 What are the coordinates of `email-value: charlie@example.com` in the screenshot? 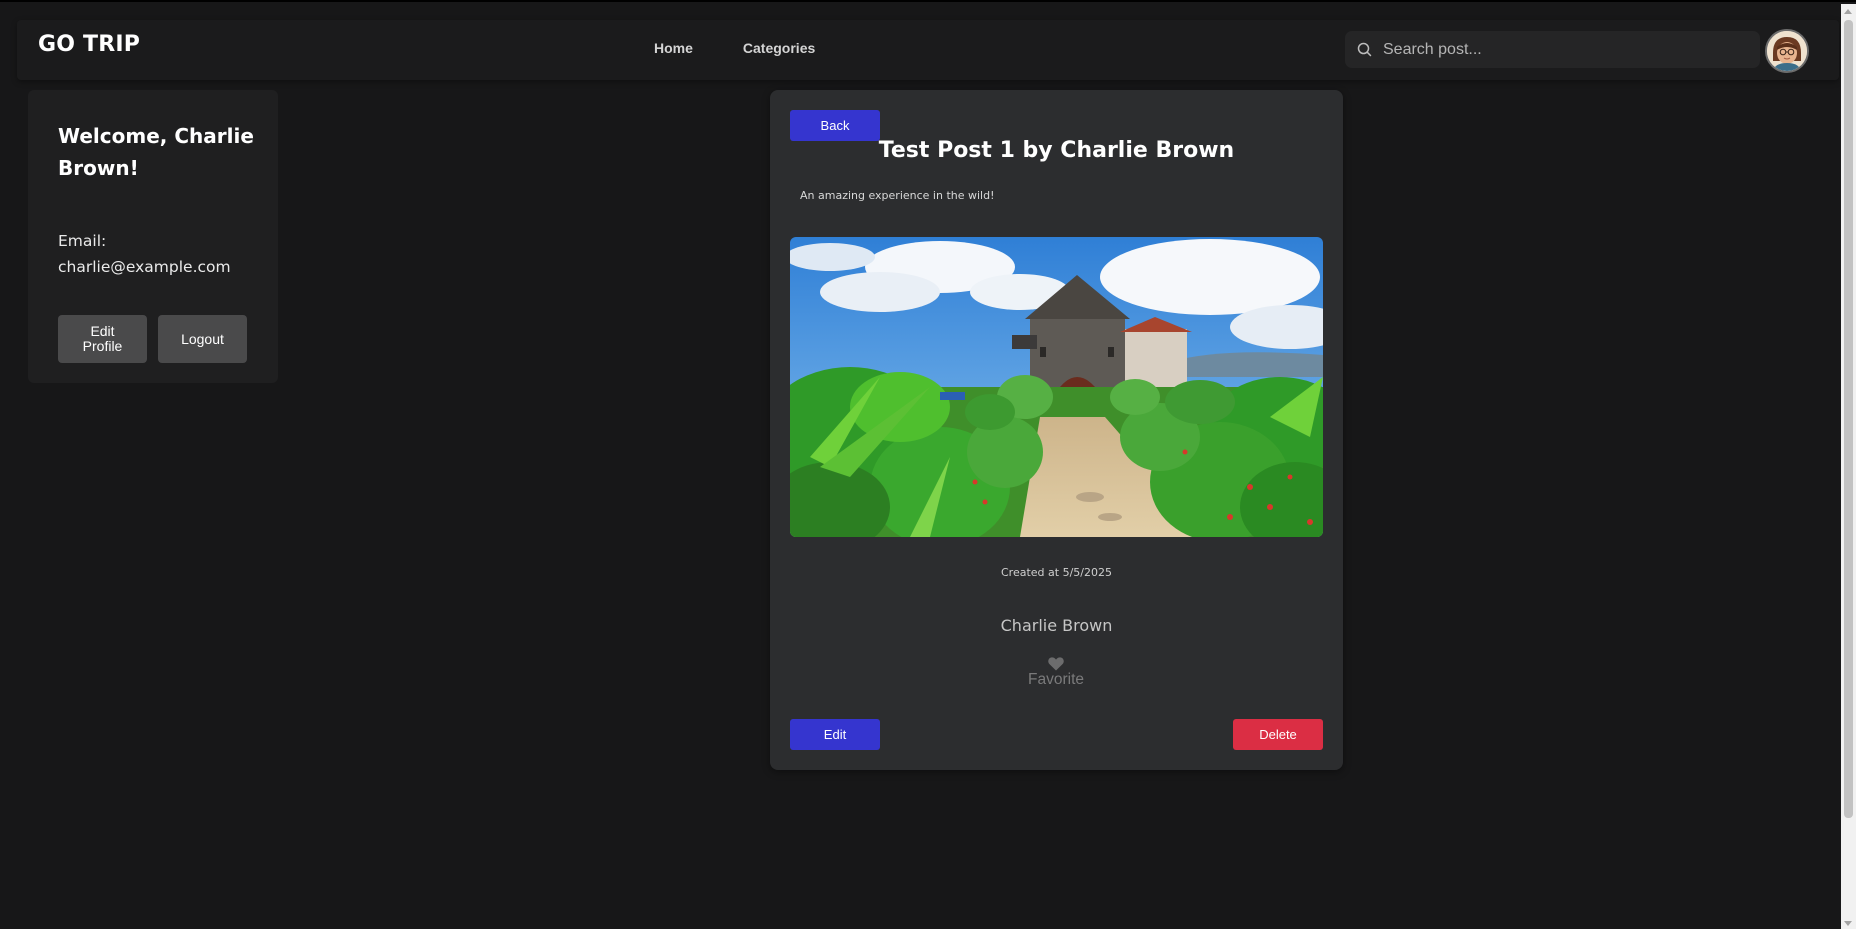 It's located at (144, 267).